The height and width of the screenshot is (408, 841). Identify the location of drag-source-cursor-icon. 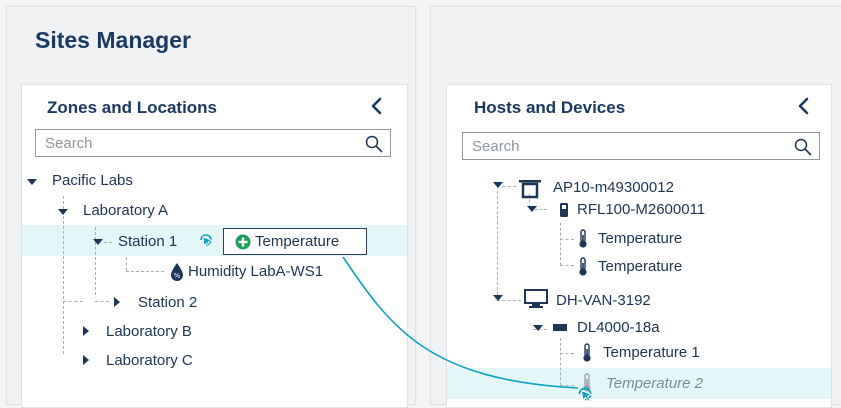
(585, 394).